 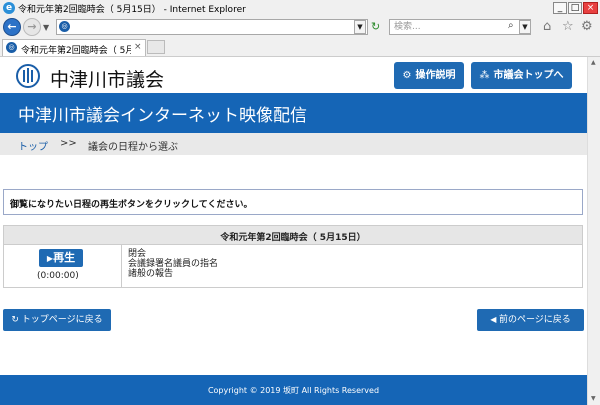 What do you see at coordinates (137, 254) in the screenshot?
I see `agenda-item: 閉会` at bounding box center [137, 254].